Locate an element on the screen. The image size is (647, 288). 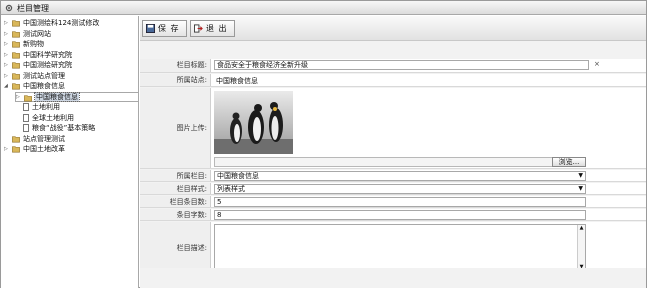
tree-node: ▷ 中国粮食信息 is located at coordinates (76, 96).